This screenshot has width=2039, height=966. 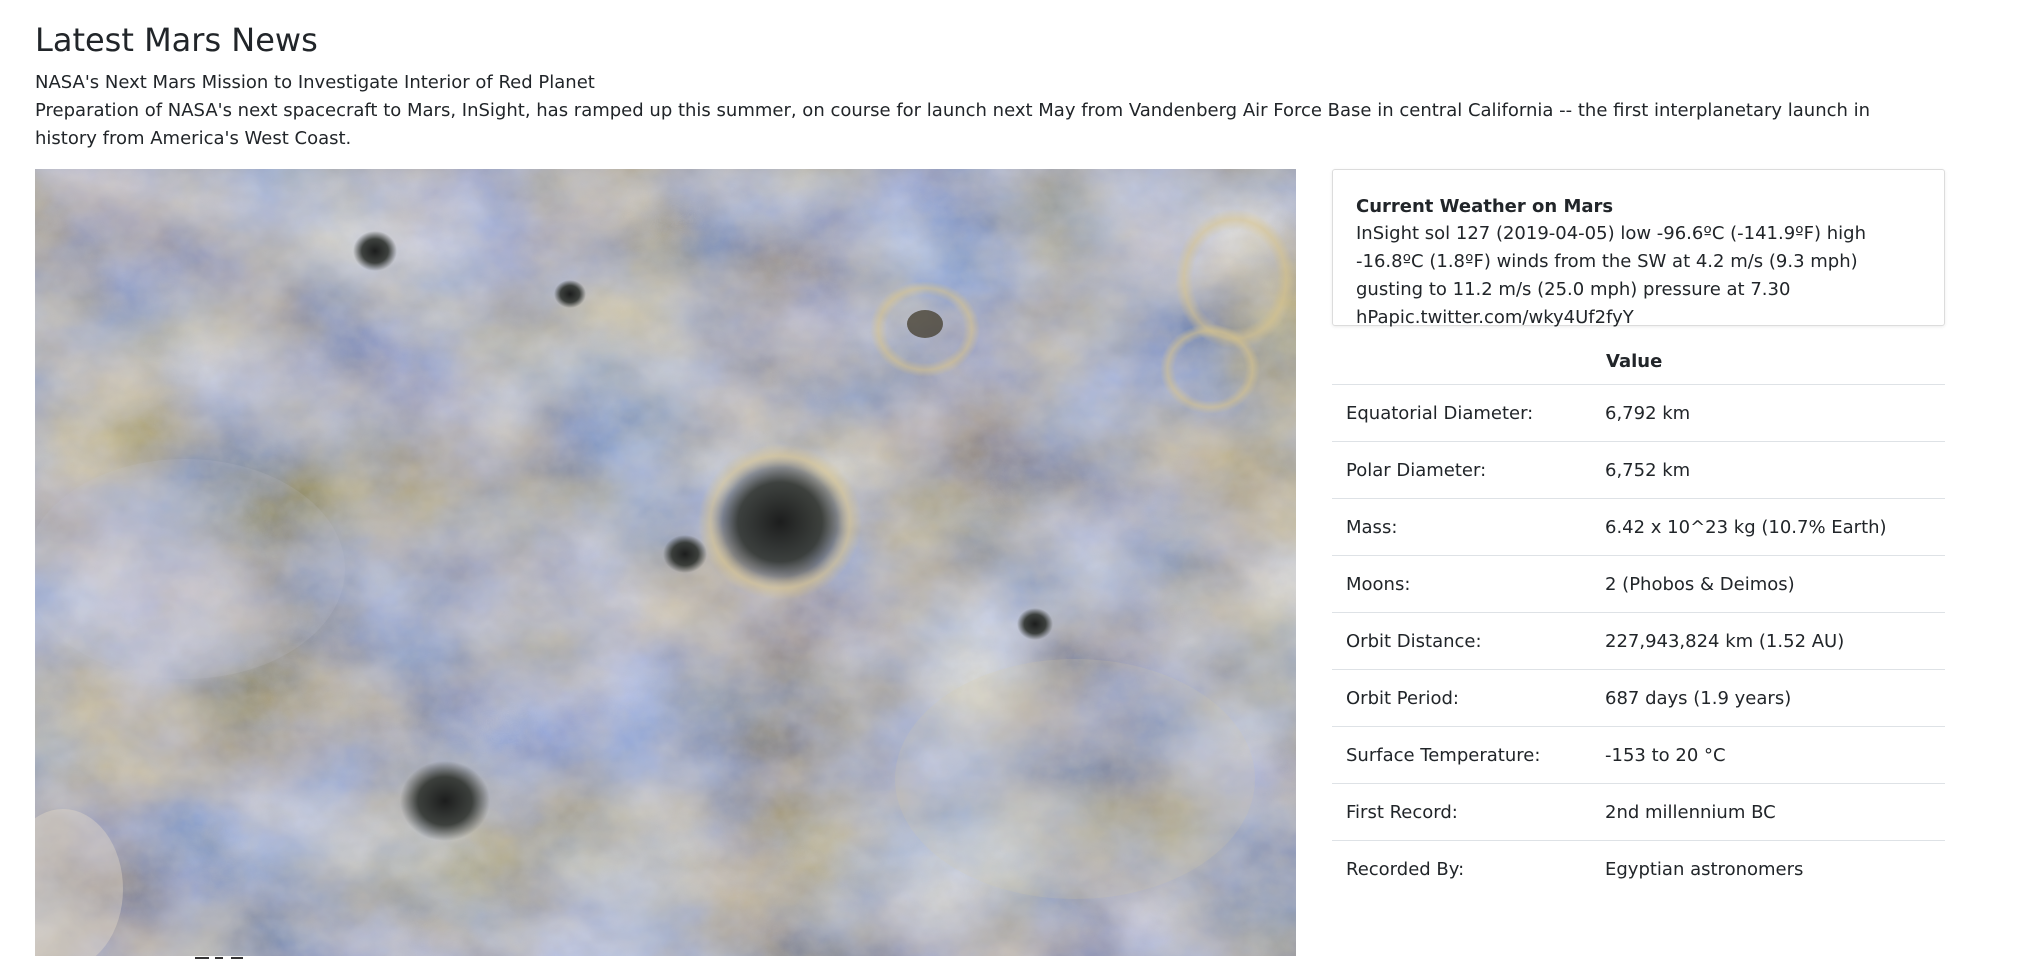 What do you see at coordinates (1462, 755) in the screenshot?
I see `fact-label: Surface Temperature:` at bounding box center [1462, 755].